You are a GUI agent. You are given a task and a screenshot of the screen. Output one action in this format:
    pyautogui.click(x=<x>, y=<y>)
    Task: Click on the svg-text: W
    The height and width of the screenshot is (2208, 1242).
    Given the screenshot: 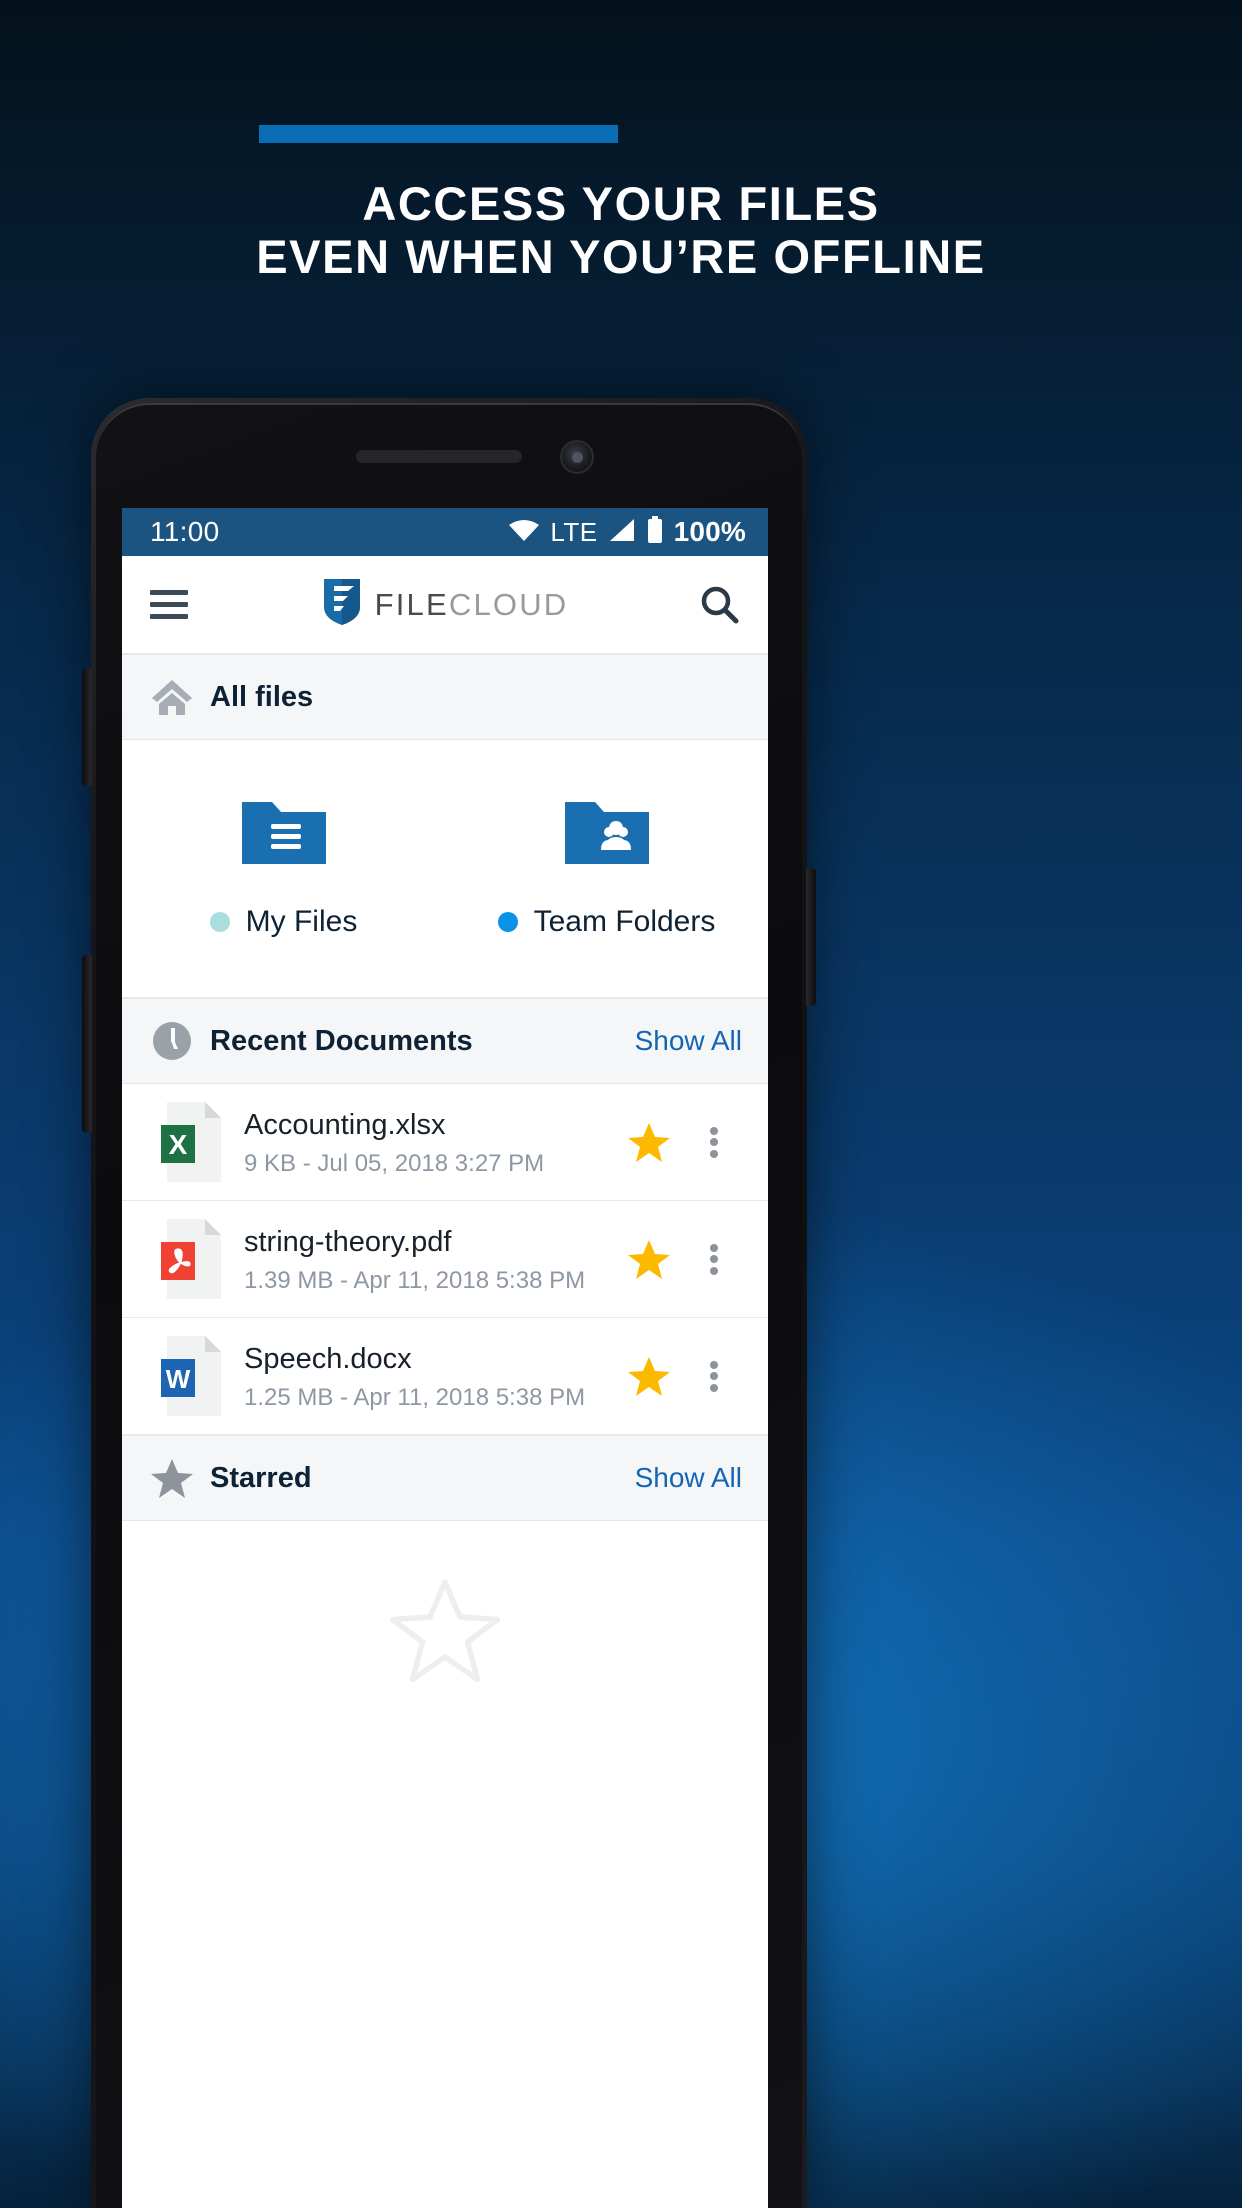 What is the action you would take?
    pyautogui.click(x=178, y=1379)
    